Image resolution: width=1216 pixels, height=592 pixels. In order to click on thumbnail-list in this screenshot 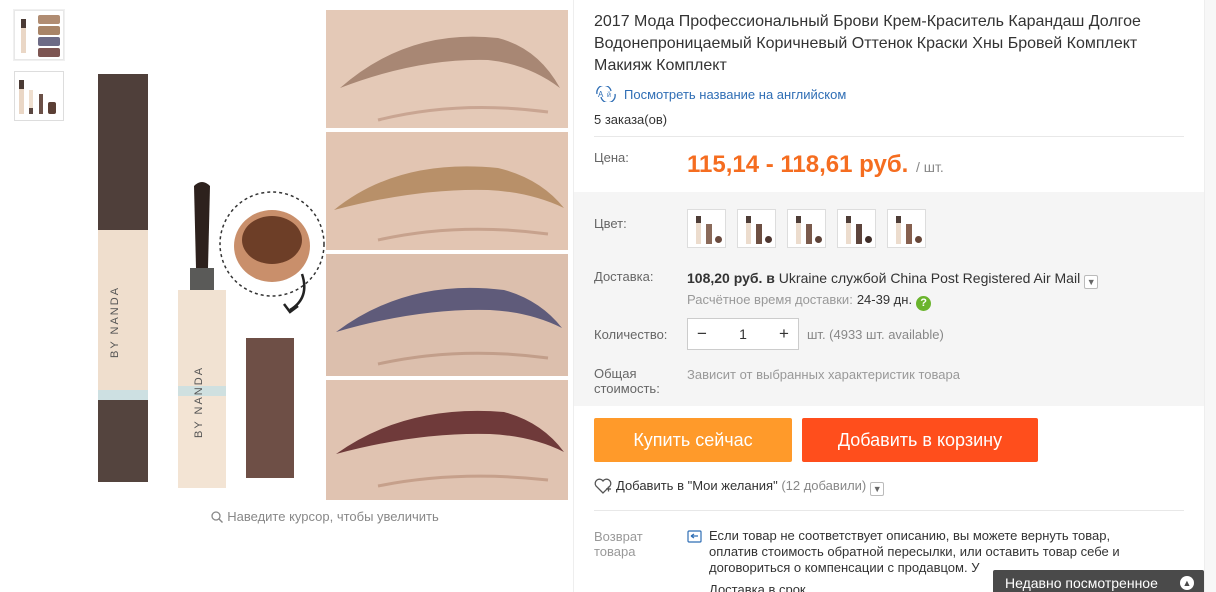, I will do `click(39, 71)`.